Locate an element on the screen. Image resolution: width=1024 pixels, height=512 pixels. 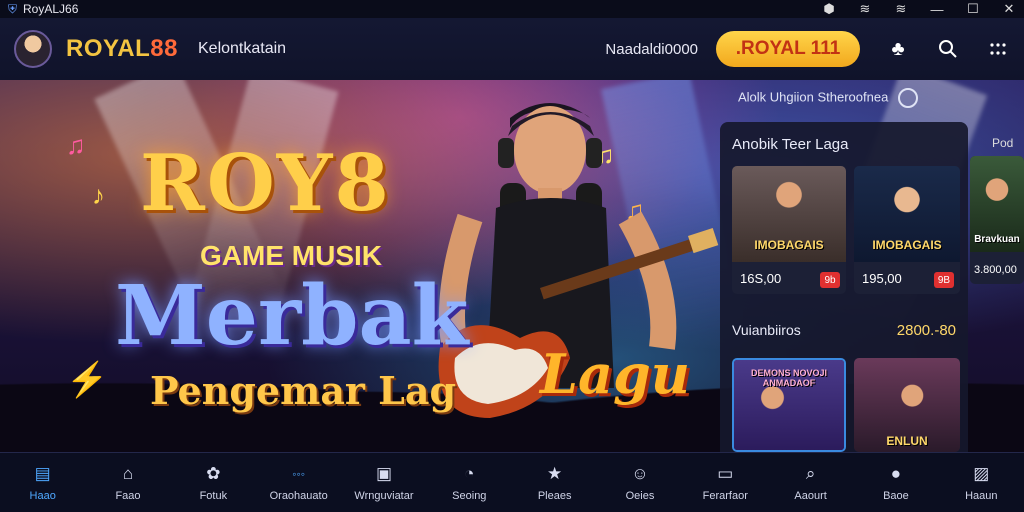
hero-tagline: Pengemar Lag is located at coordinates (303, 390).